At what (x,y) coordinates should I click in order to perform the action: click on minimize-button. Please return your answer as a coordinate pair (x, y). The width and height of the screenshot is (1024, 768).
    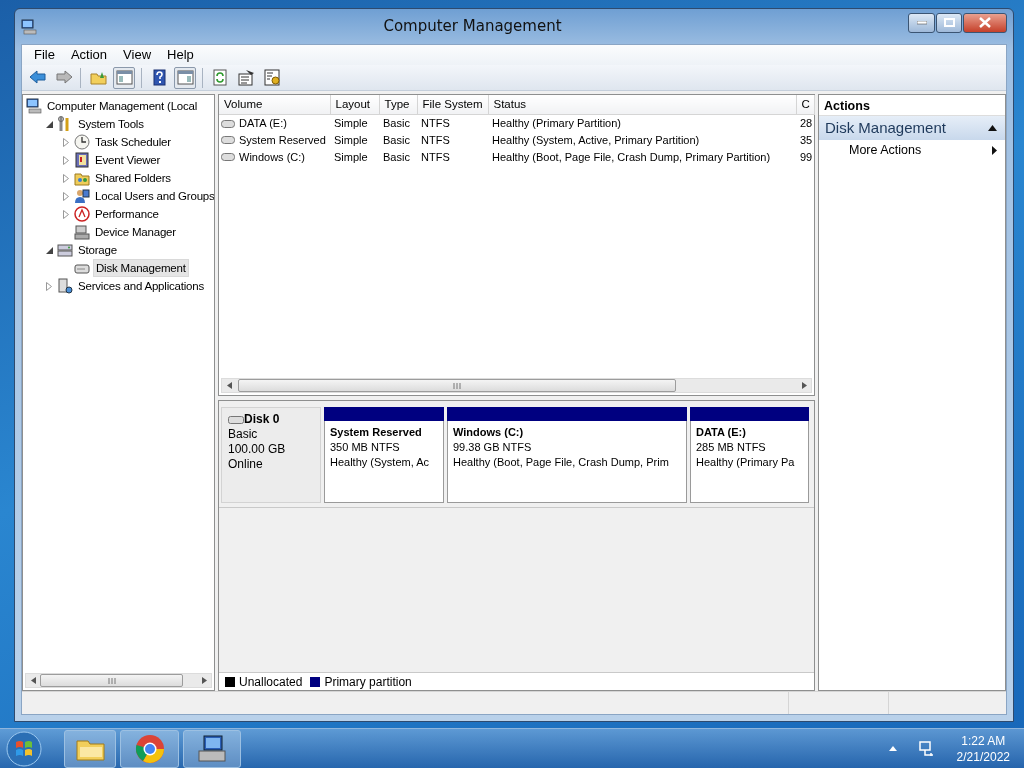
    Looking at the image, I should click on (921, 22).